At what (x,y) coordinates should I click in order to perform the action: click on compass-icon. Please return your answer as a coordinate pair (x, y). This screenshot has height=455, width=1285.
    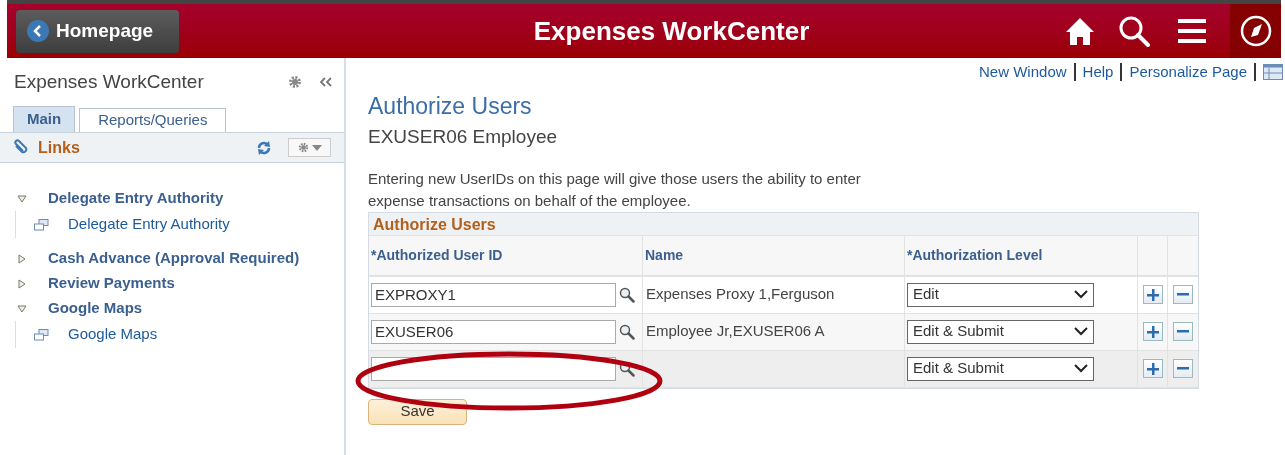
    Looking at the image, I should click on (1255, 31).